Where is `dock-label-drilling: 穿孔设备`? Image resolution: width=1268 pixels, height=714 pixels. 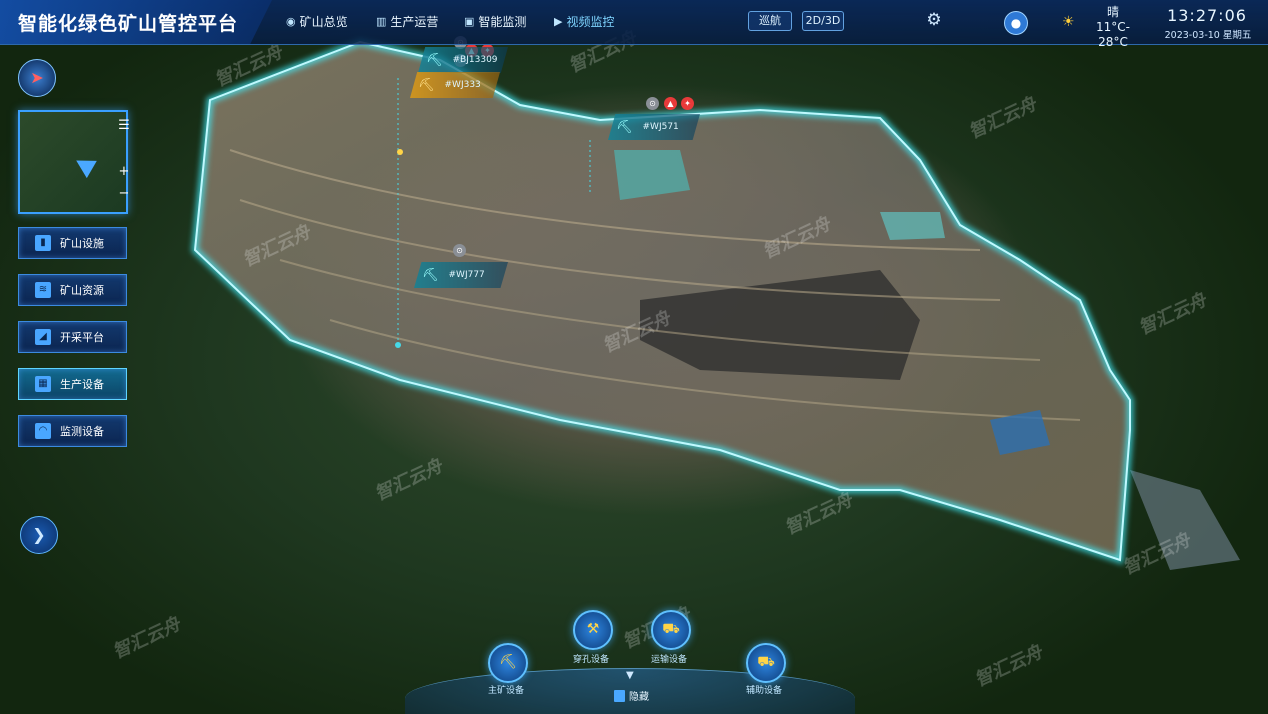
dock-label-drilling: 穿孔设备 is located at coordinates (590, 660).